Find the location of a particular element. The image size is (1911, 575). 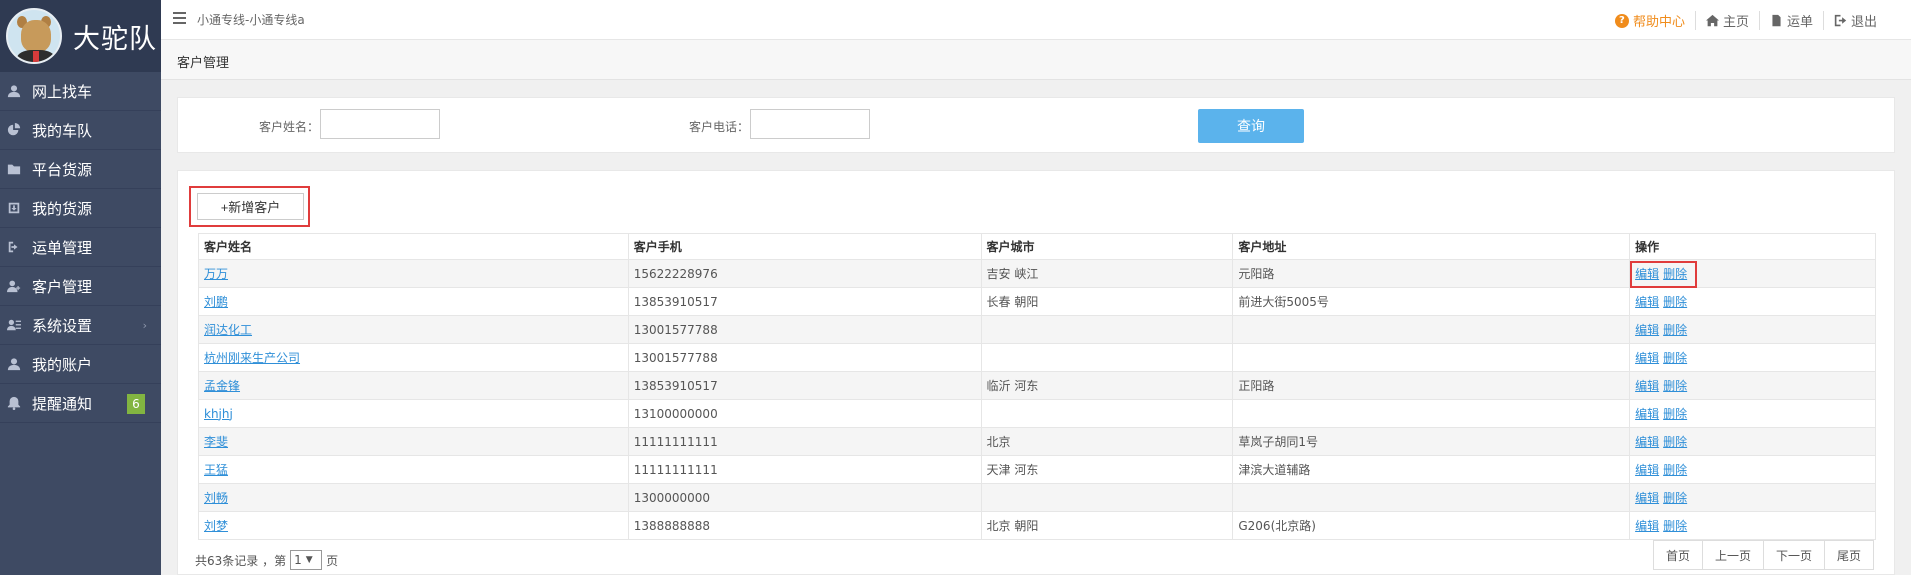

cell-customer-phone: 13853910517 is located at coordinates (804, 385).